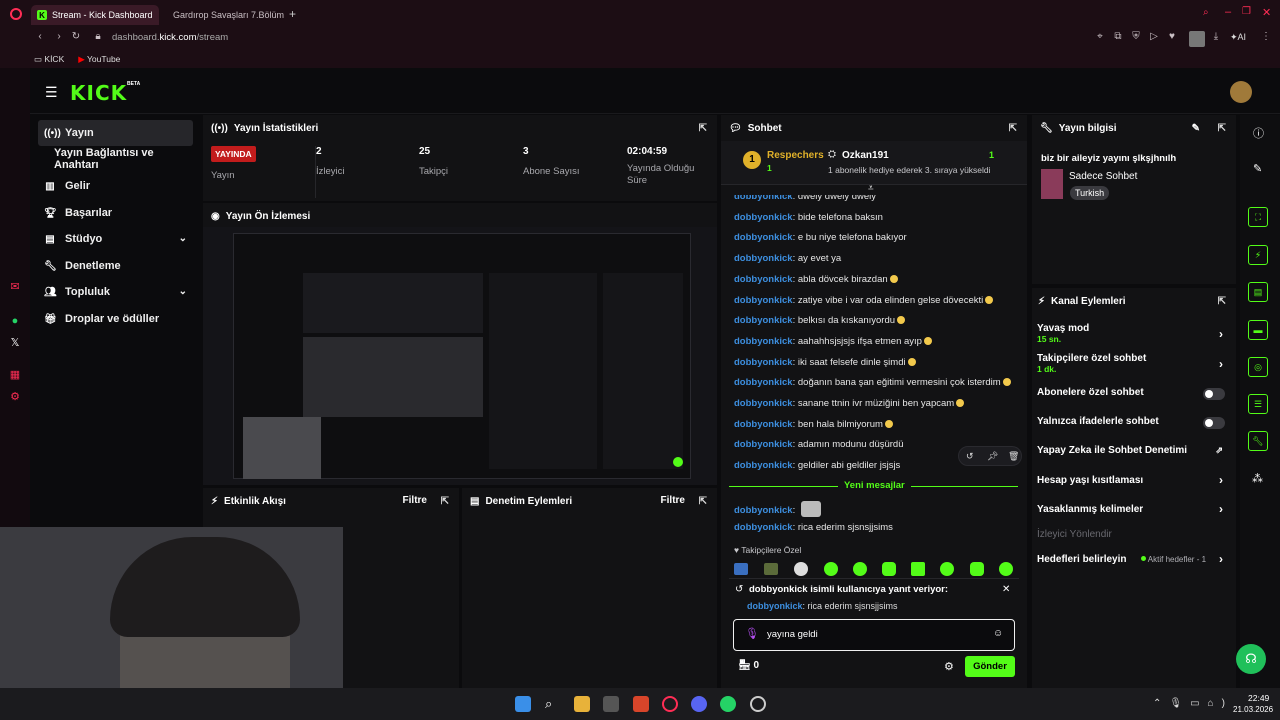 The width and height of the screenshot is (1280, 720). Describe the element at coordinates (460, 356) in the screenshot. I see `stream-preview-video` at that location.